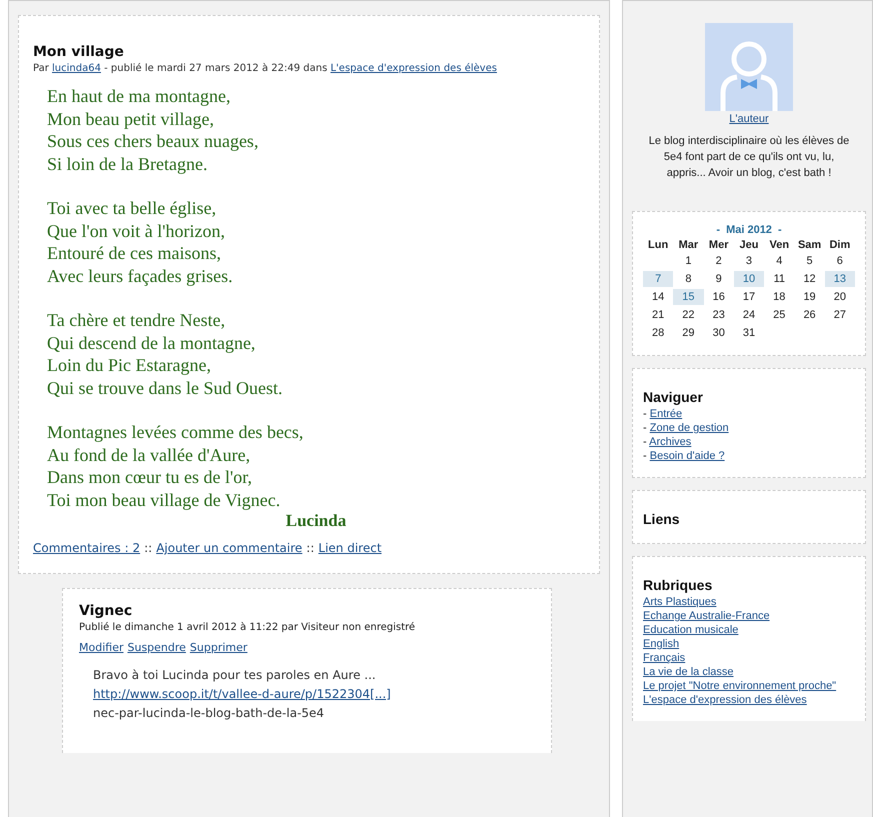 The image size is (873, 817). What do you see at coordinates (316, 521) in the screenshot?
I see `poem-signature: Lucinda` at bounding box center [316, 521].